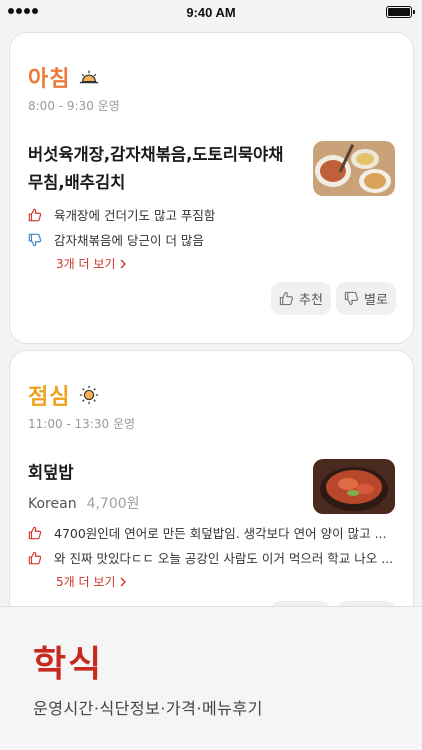 The height and width of the screenshot is (750, 422). Describe the element at coordinates (23, 11) in the screenshot. I see `signal-icon` at that location.